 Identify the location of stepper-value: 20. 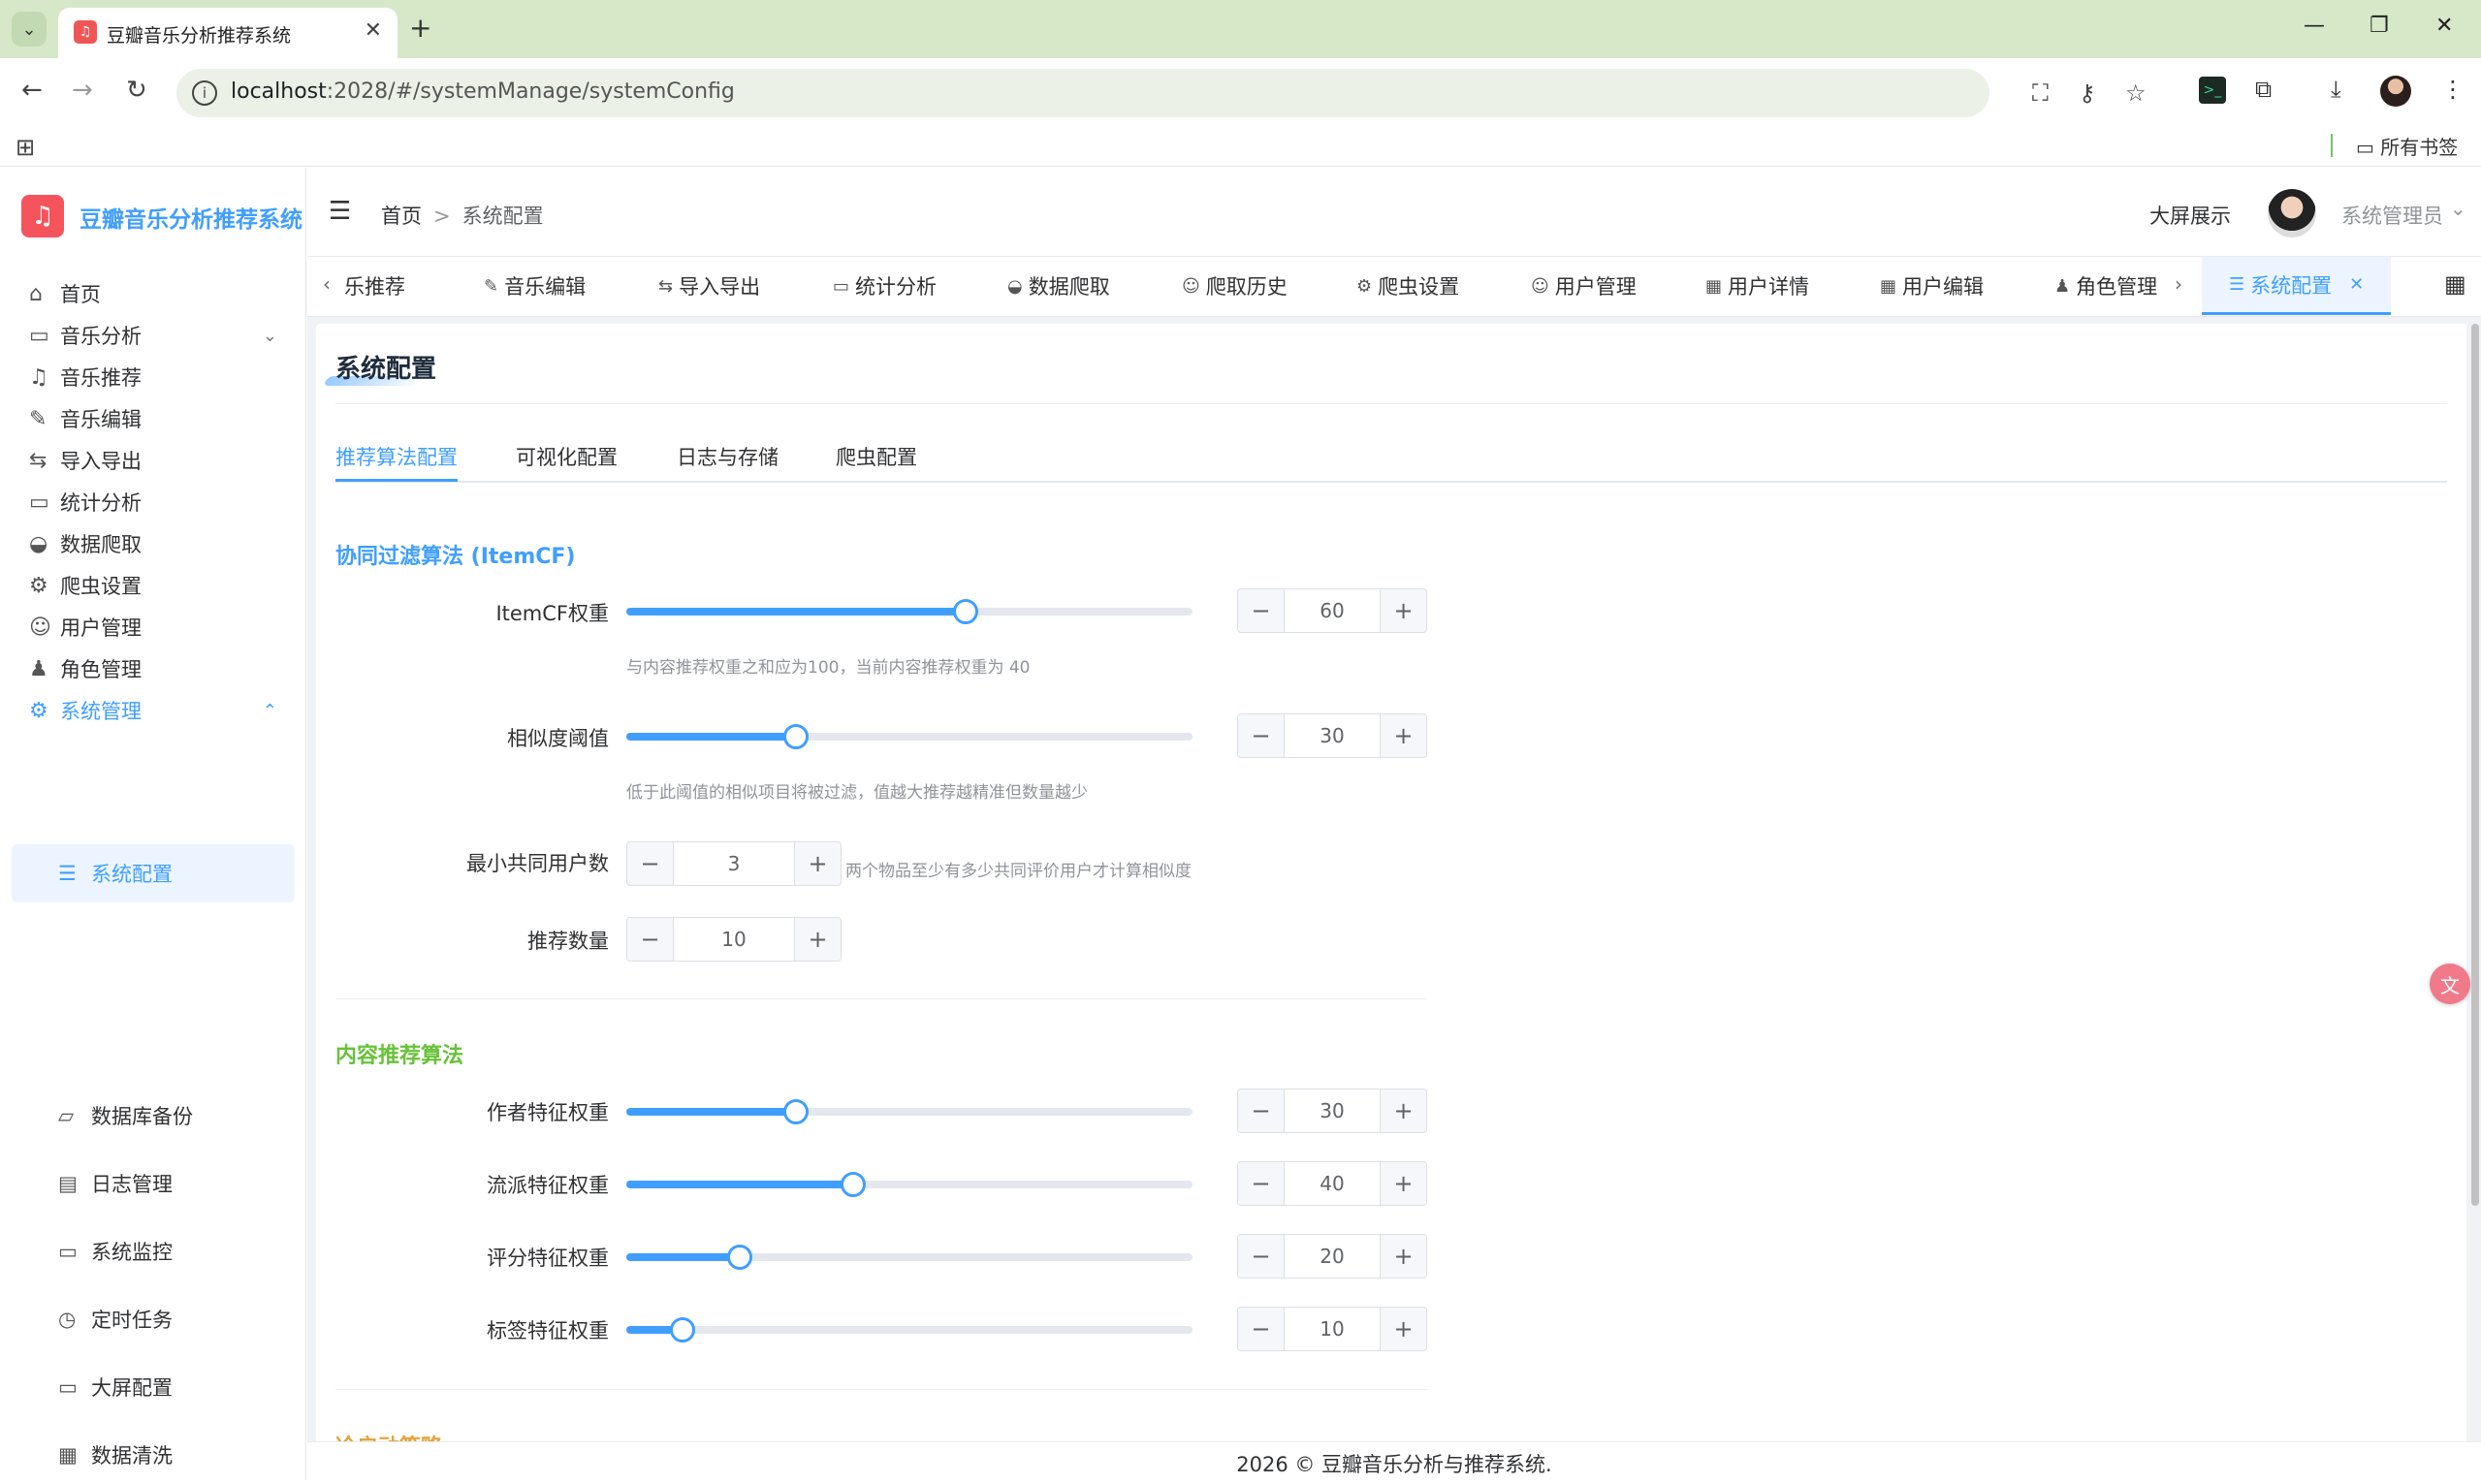
(1332, 1257).